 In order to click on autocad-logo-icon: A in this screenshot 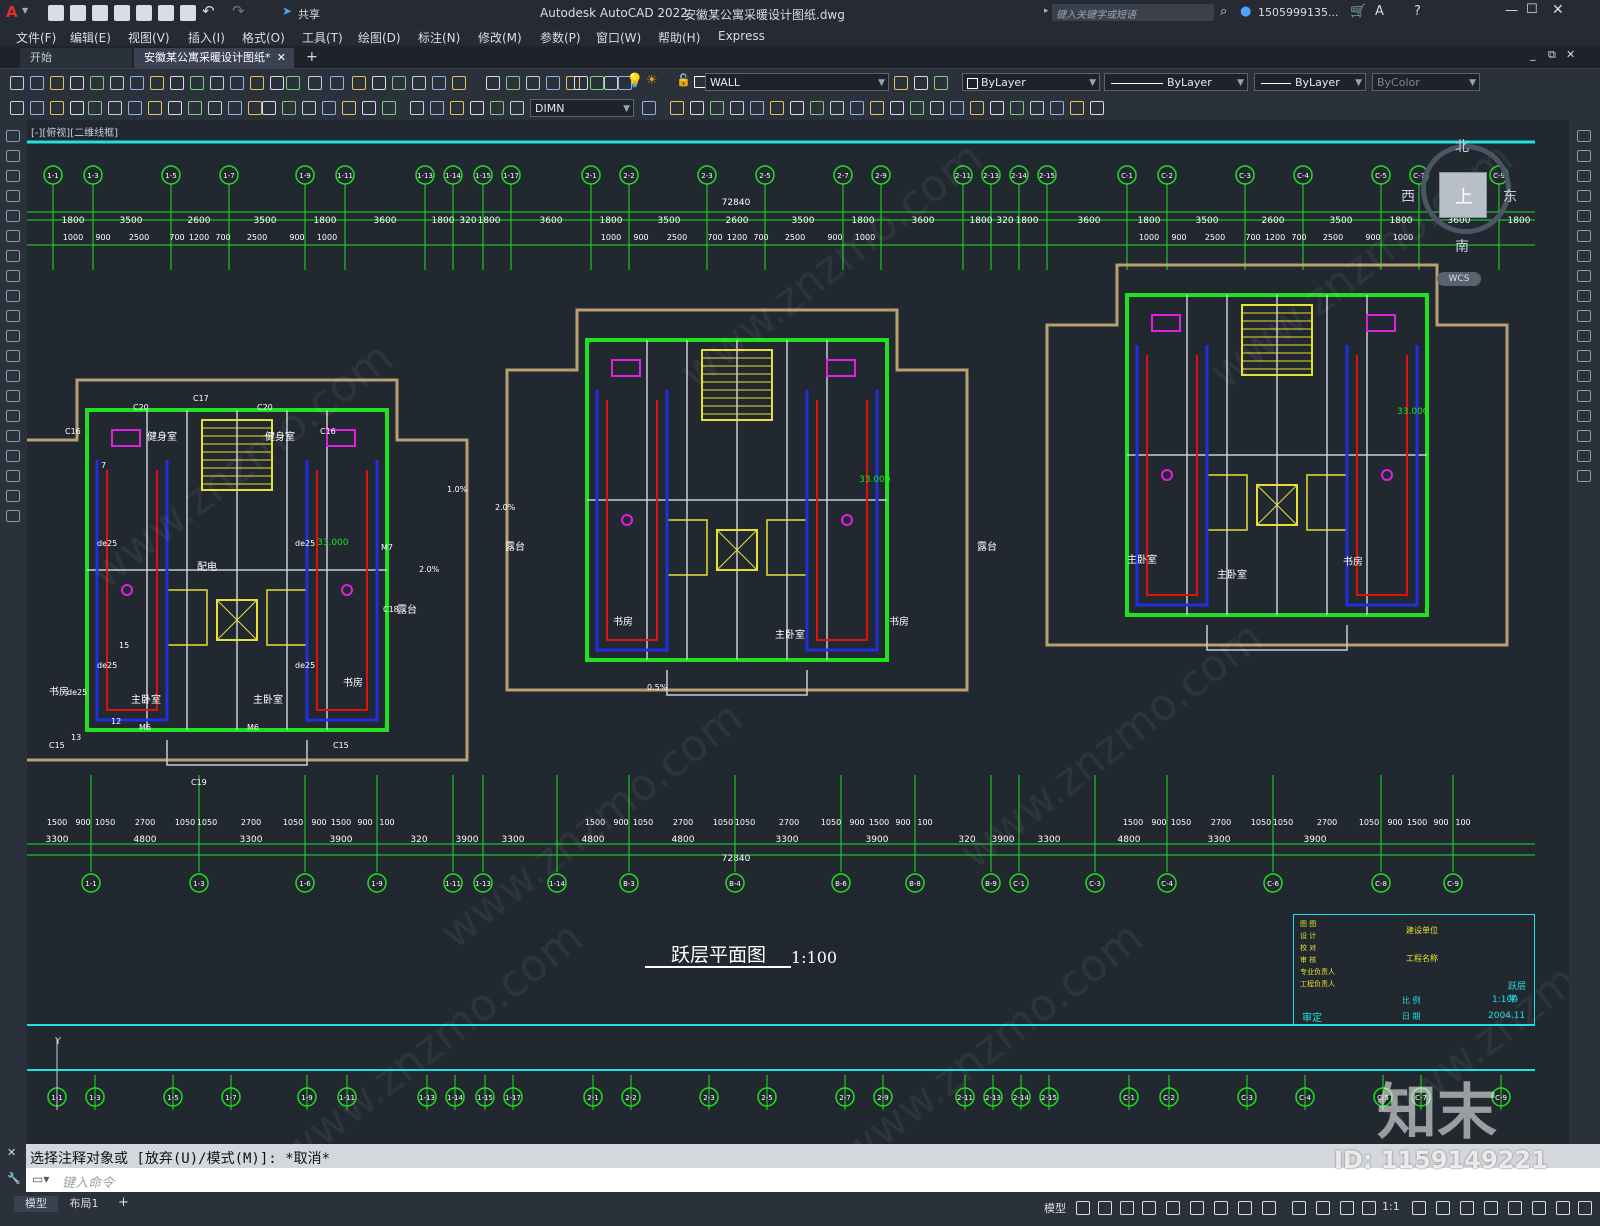, I will do `click(12, 12)`.